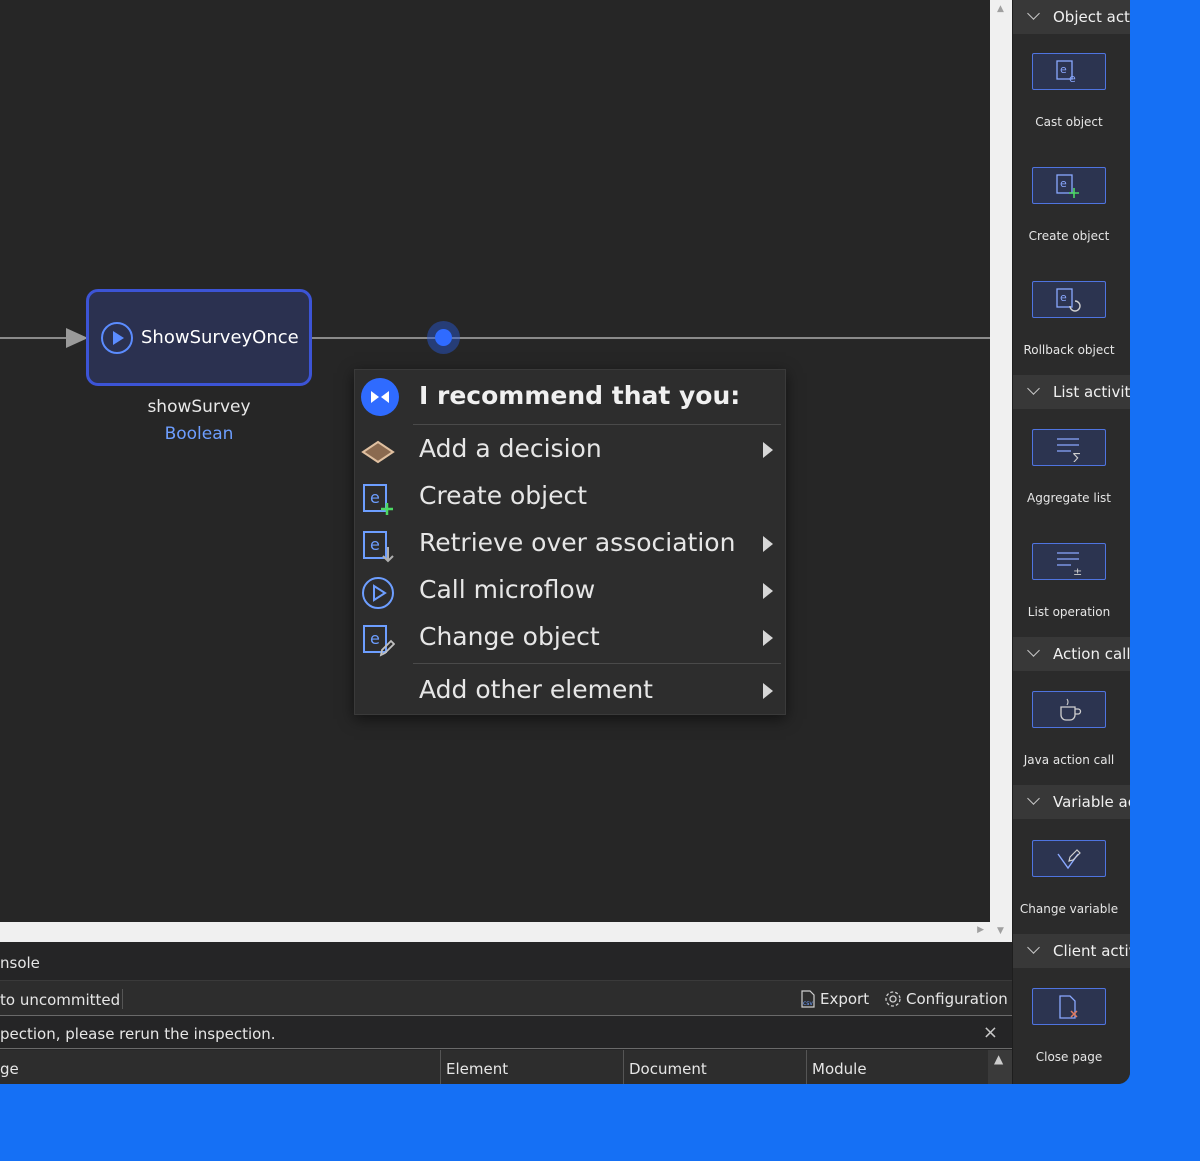  Describe the element at coordinates (378, 452) in the screenshot. I see `decision-diamond-icon` at that location.